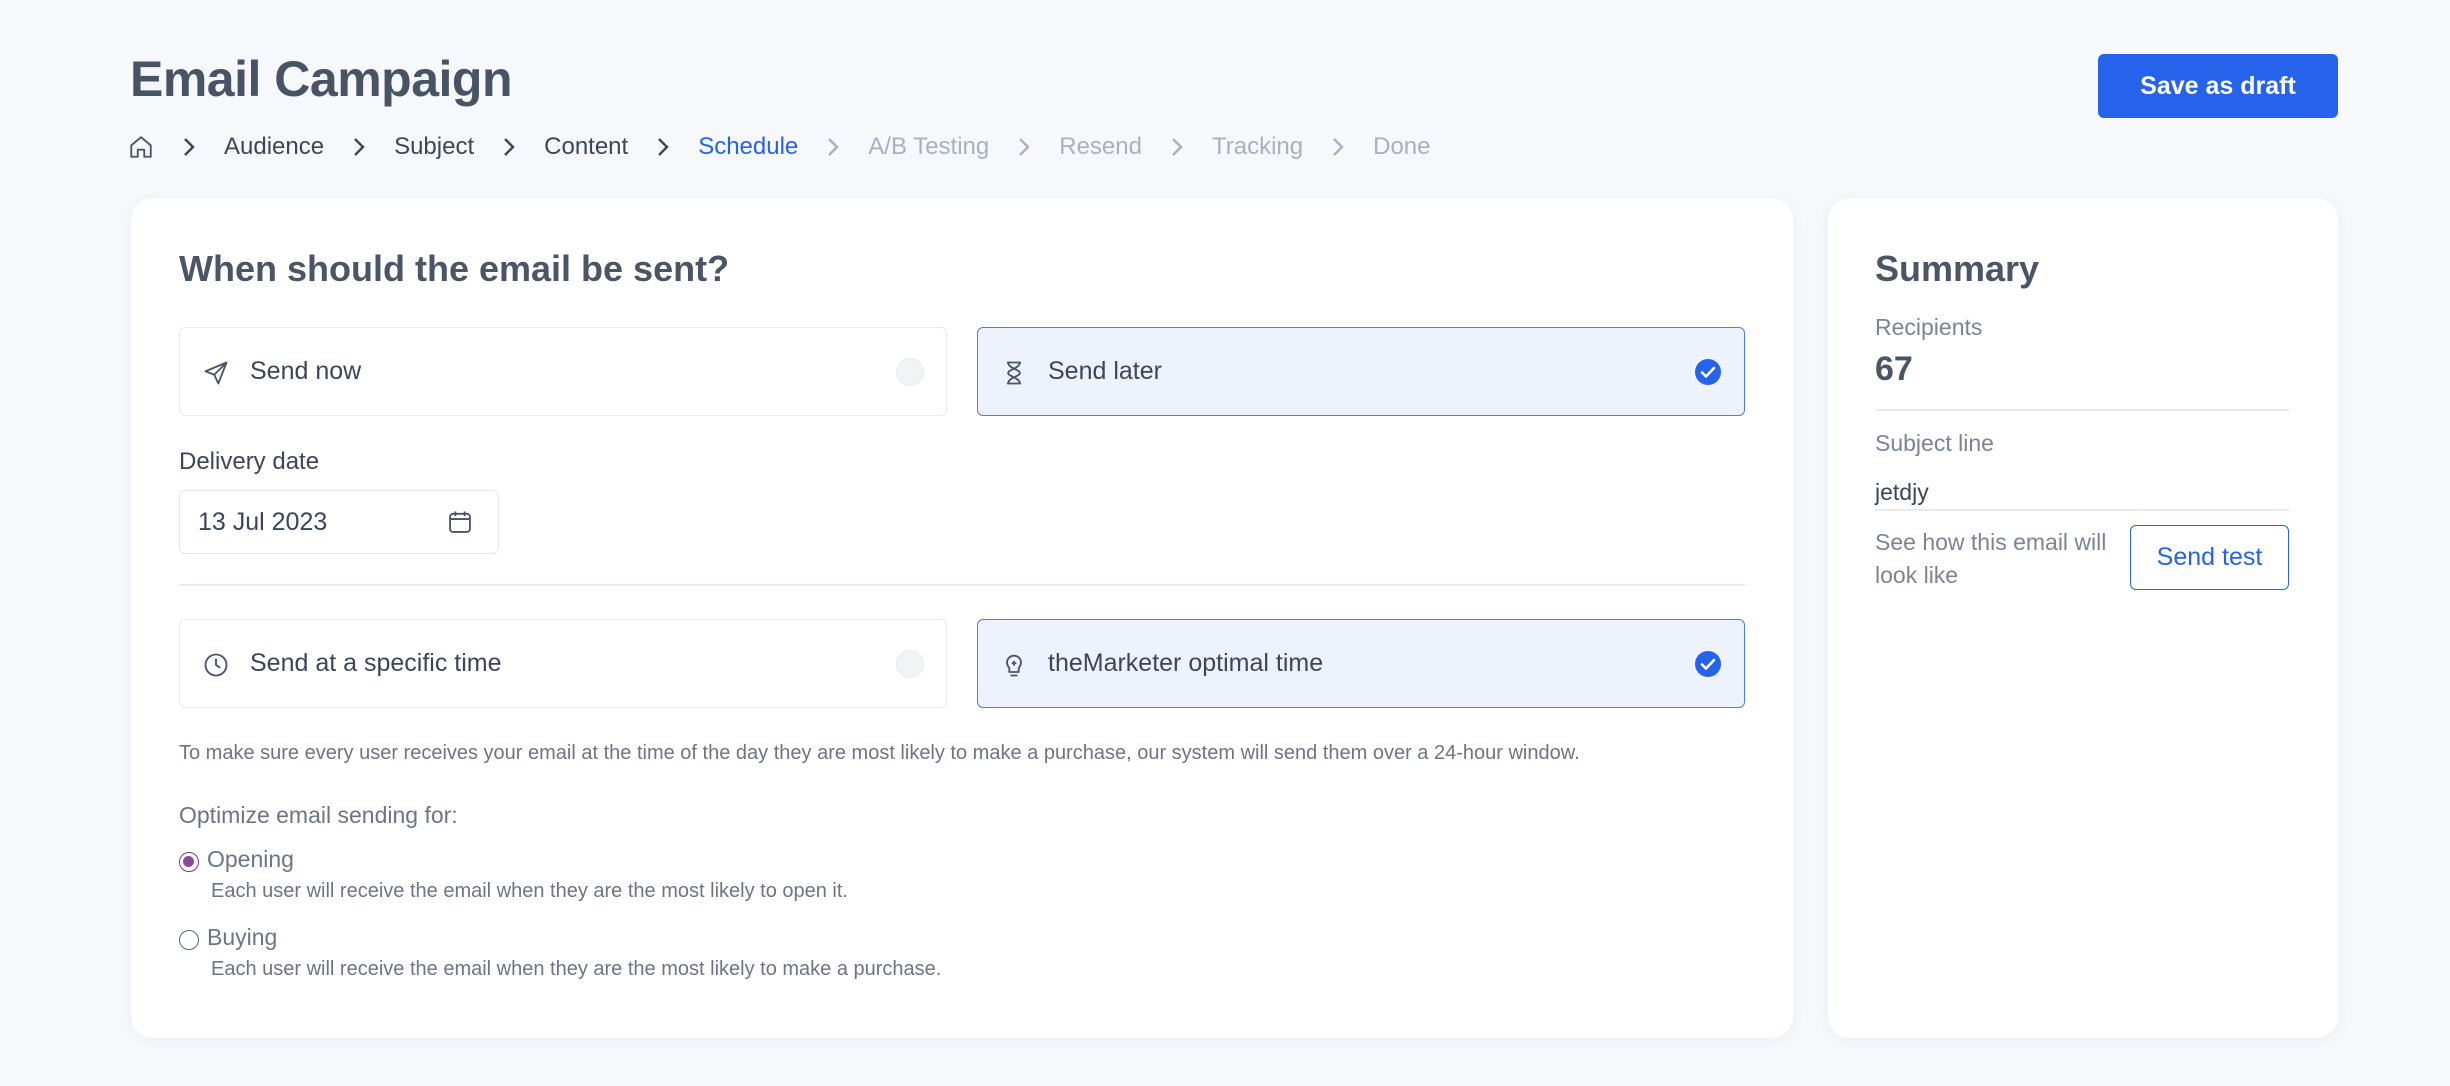  I want to click on calendar-icon, so click(460, 522).